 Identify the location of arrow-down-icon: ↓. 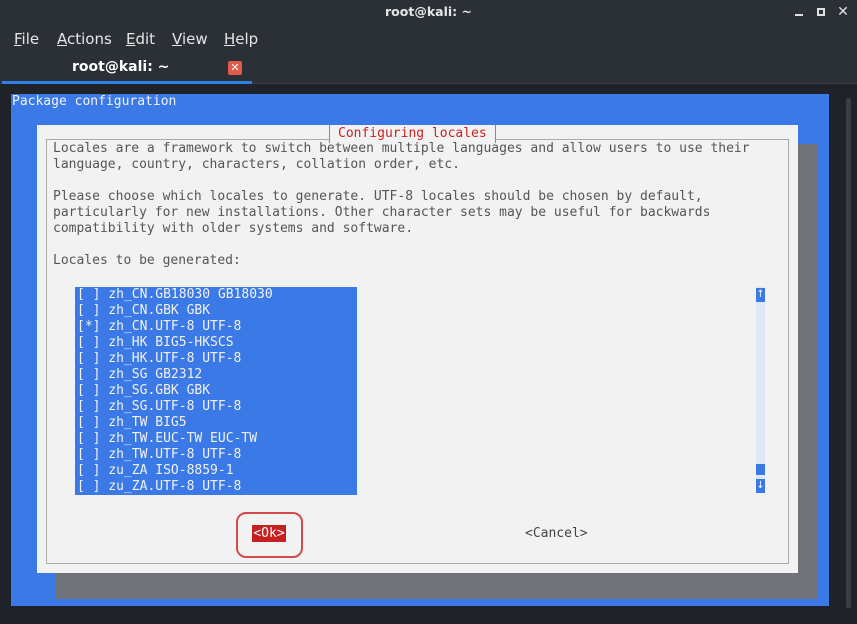
(760, 486).